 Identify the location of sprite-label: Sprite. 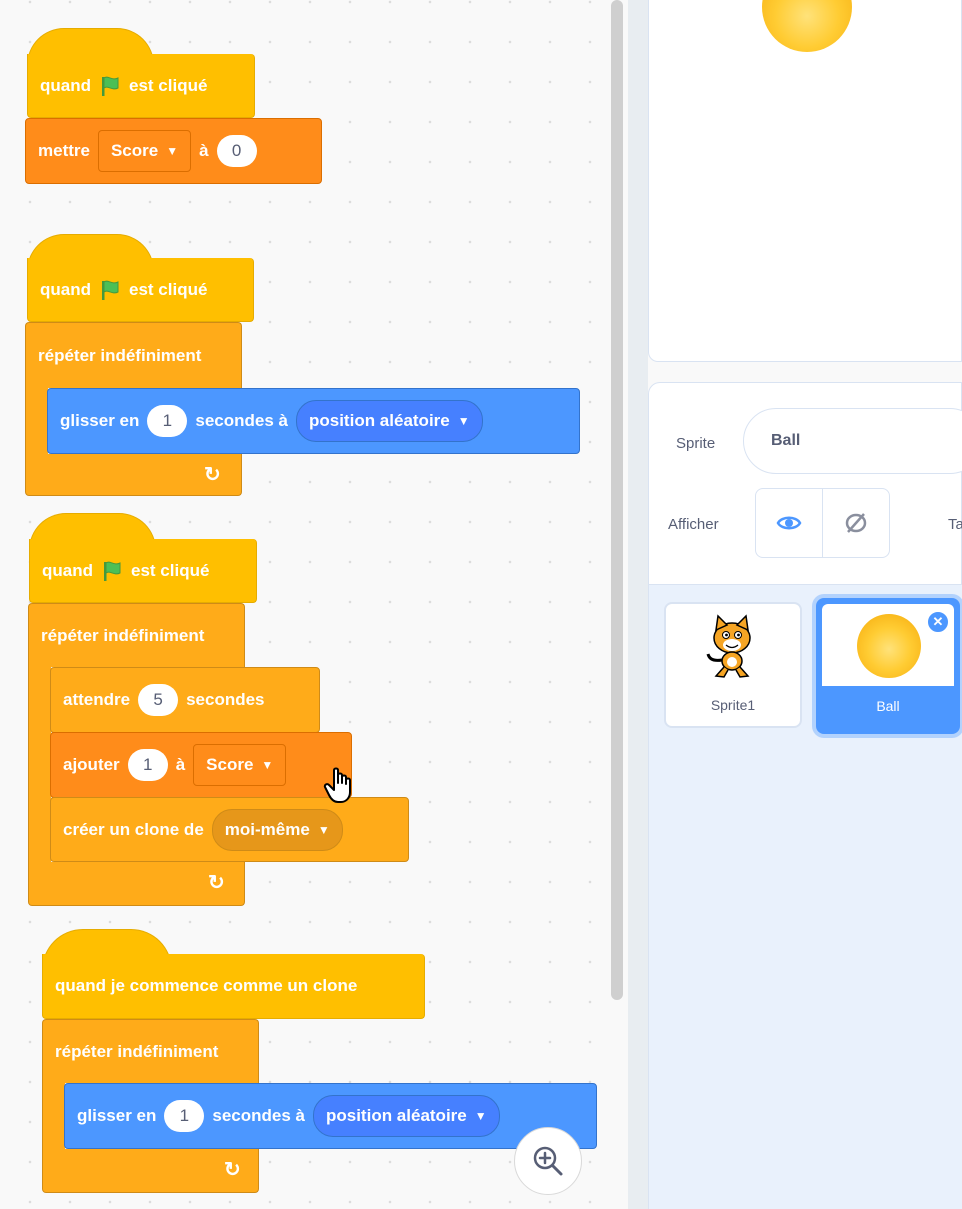
(696, 443).